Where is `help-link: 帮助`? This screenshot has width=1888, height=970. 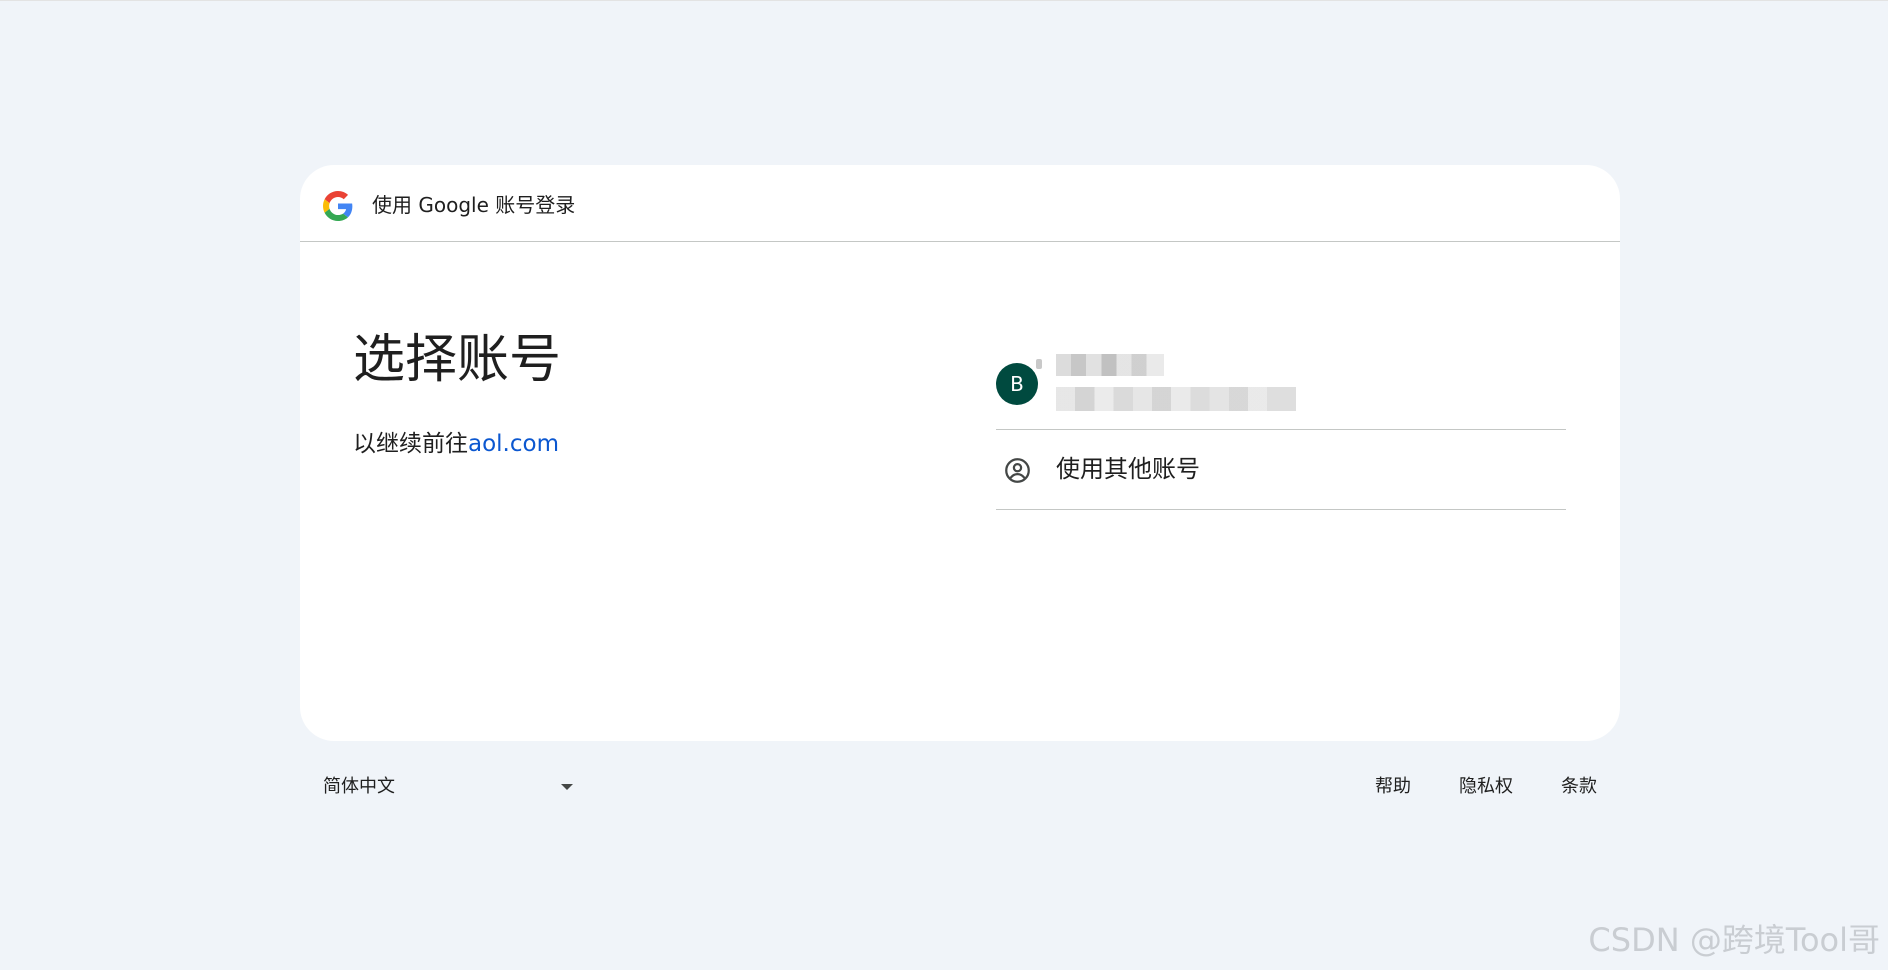
help-link: 帮助 is located at coordinates (1393, 787).